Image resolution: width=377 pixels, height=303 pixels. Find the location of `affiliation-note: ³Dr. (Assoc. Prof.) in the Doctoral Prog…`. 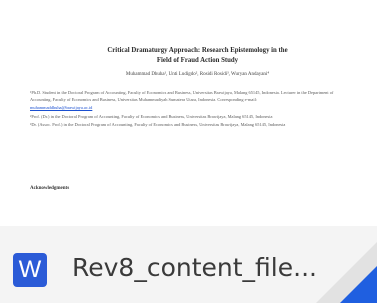

affiliation-note: ³Dr. (Assoc. Prof.) in the Doctoral Prog… is located at coordinates (158, 125).